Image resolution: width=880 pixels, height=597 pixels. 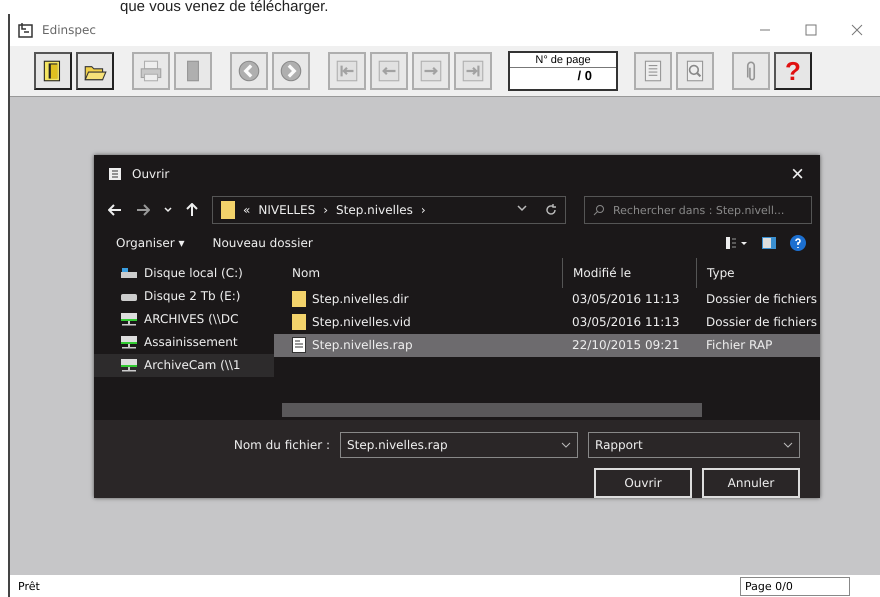 I want to click on search-icon, so click(x=599, y=210).